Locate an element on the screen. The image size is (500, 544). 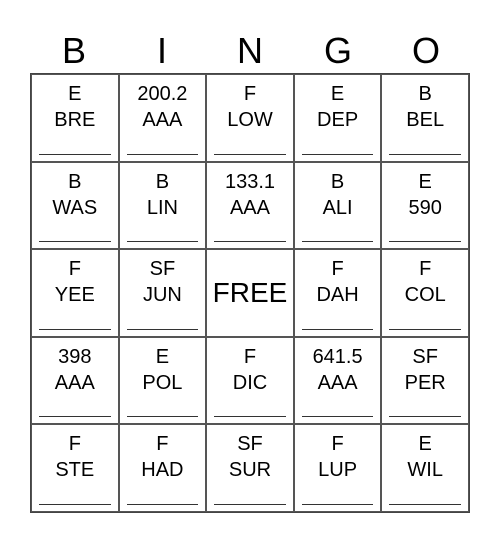
bingo-cell: 641.5 AAA is located at coordinates (337, 380).